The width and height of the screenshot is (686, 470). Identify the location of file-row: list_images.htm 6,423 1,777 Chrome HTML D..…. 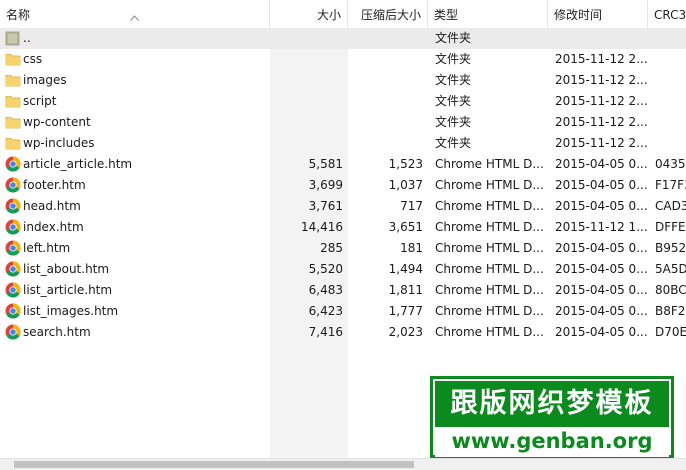
(343, 311).